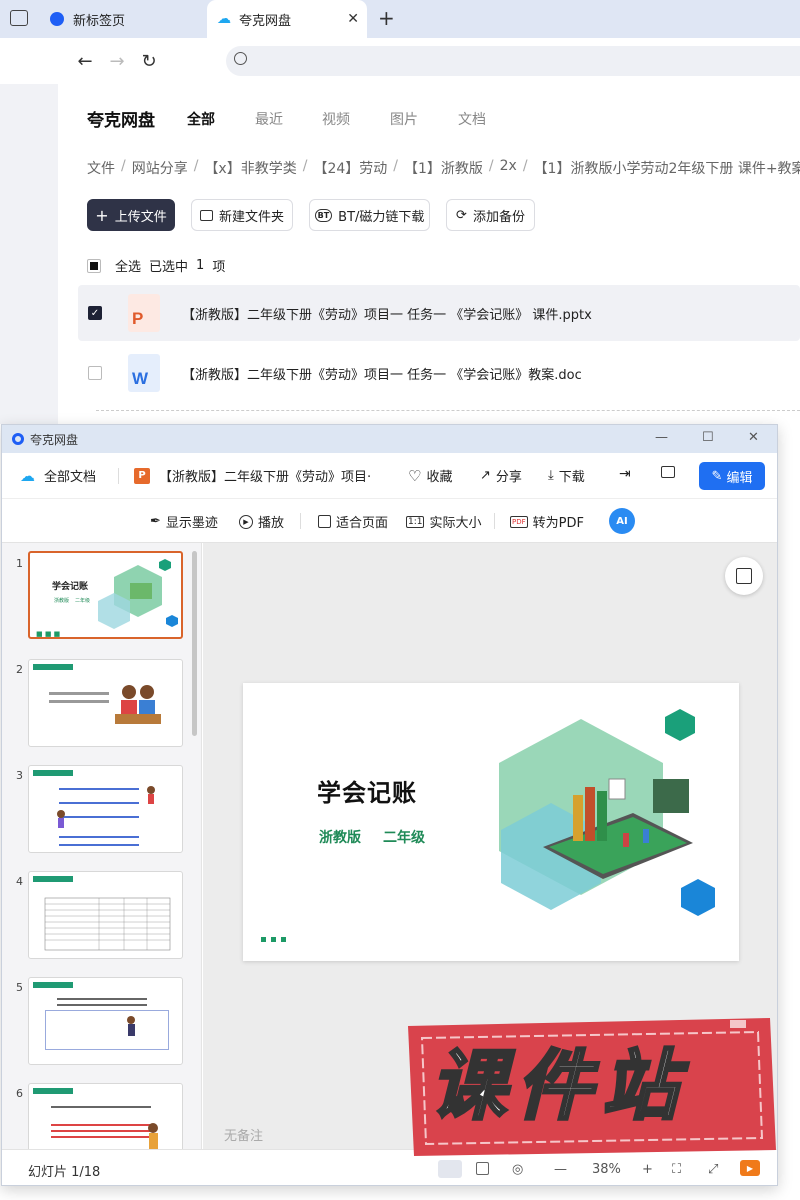 The image size is (800, 1200). I want to click on back-button: ←, so click(85, 61).